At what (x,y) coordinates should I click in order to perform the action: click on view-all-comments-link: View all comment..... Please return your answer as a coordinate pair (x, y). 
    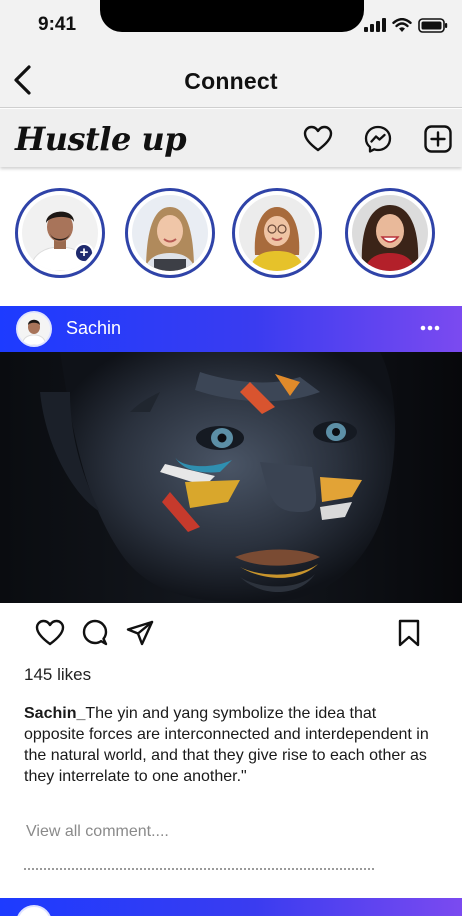
    Looking at the image, I should click on (97, 832).